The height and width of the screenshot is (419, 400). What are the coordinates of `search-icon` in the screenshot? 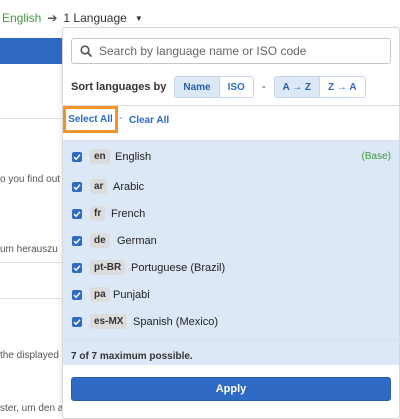 It's located at (86, 51).